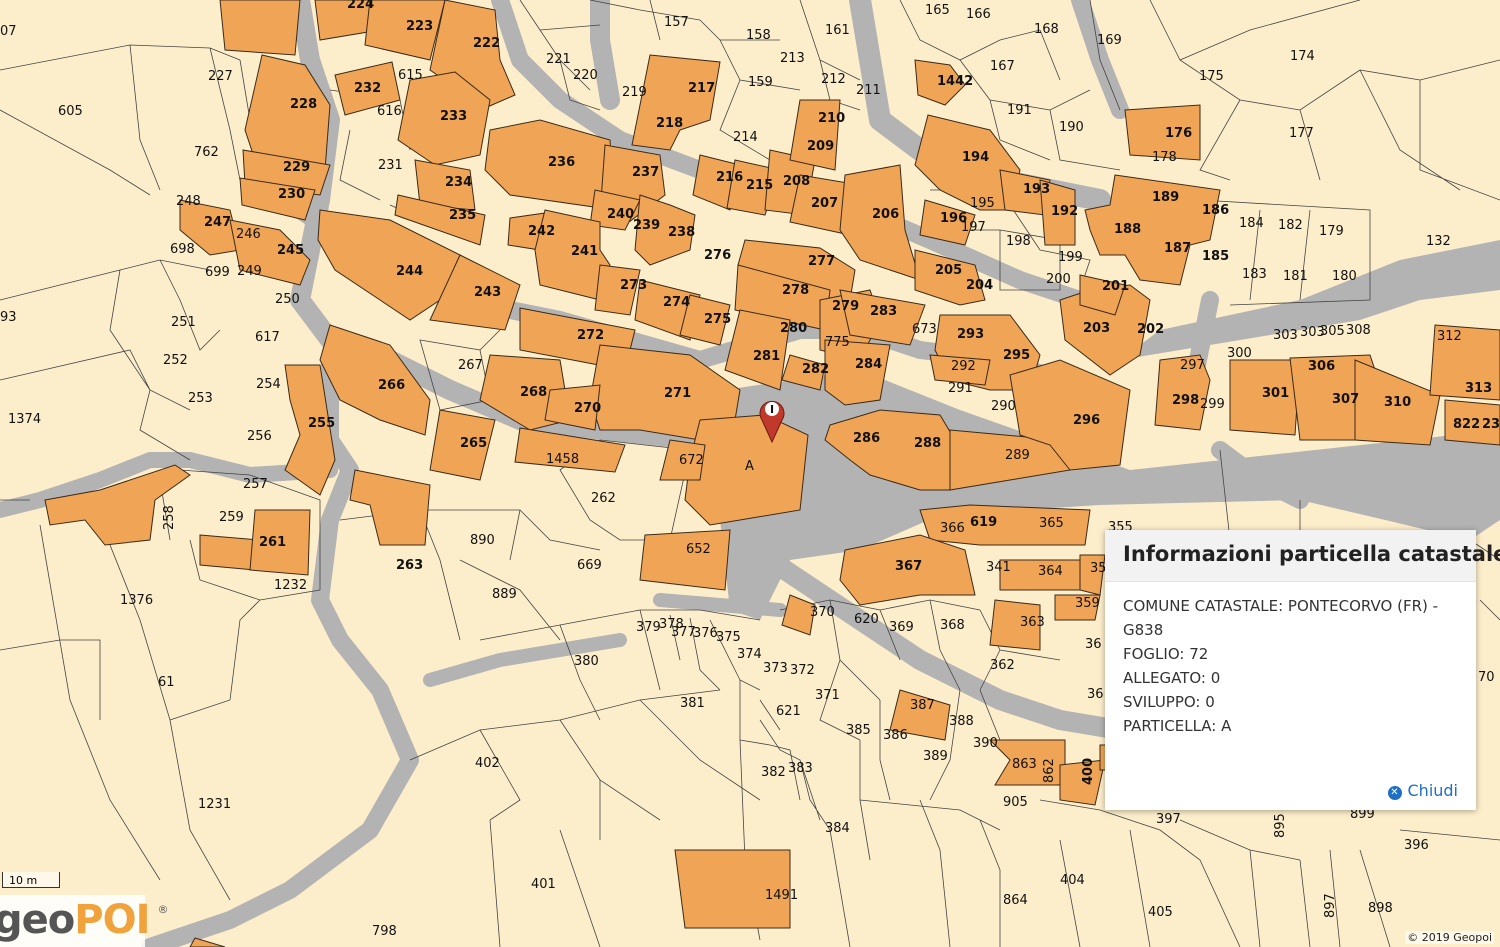 Image resolution: width=1500 pixels, height=947 pixels. I want to click on parcel-number-label: 240, so click(620, 214).